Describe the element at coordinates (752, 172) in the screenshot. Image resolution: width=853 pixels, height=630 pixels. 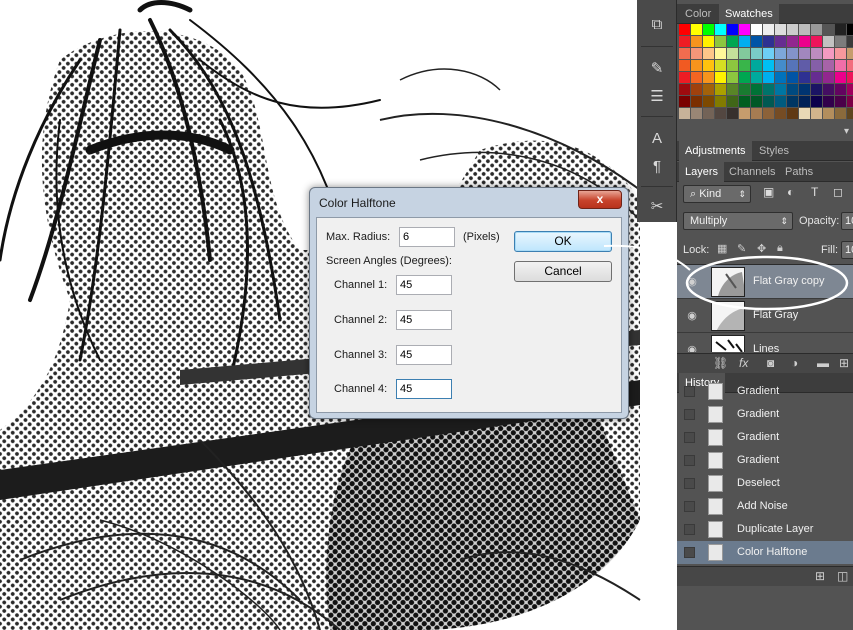
I see `tab-channels: Channels` at that location.